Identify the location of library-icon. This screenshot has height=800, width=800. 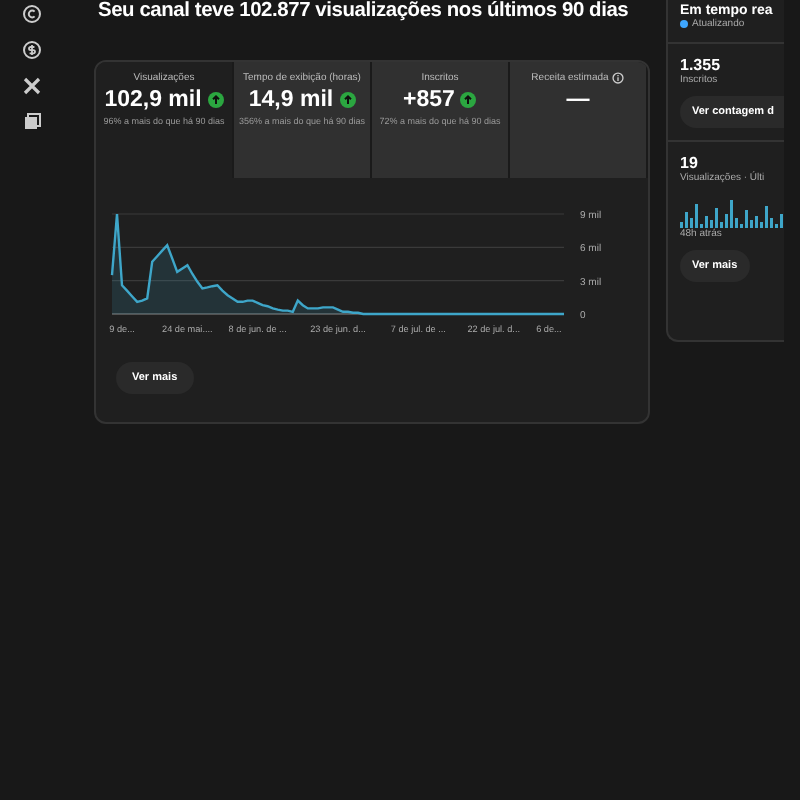
(32, 122).